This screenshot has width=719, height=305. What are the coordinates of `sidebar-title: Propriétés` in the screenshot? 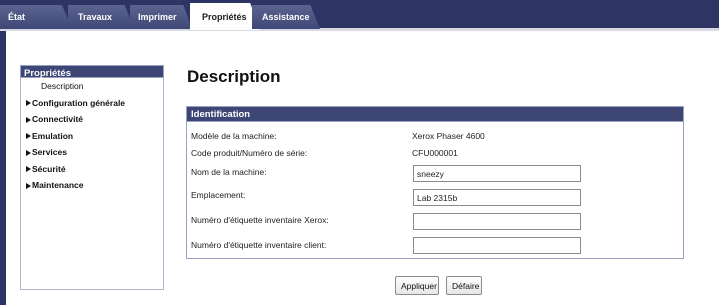 It's located at (92, 72).